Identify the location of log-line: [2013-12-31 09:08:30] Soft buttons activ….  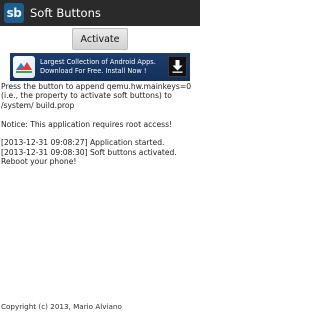
(89, 157).